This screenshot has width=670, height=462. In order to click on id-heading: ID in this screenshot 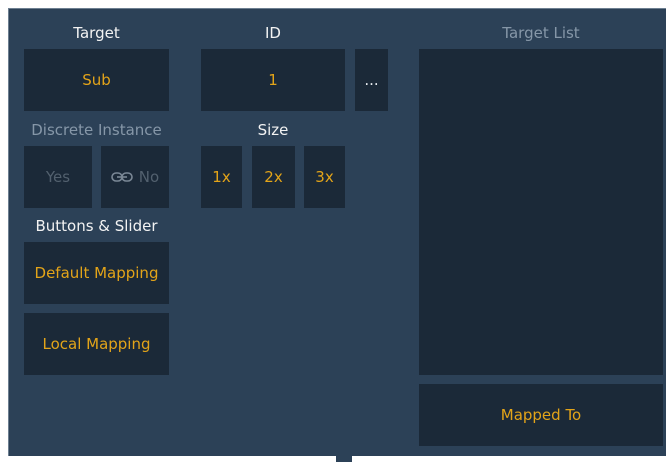, I will do `click(273, 33)`.